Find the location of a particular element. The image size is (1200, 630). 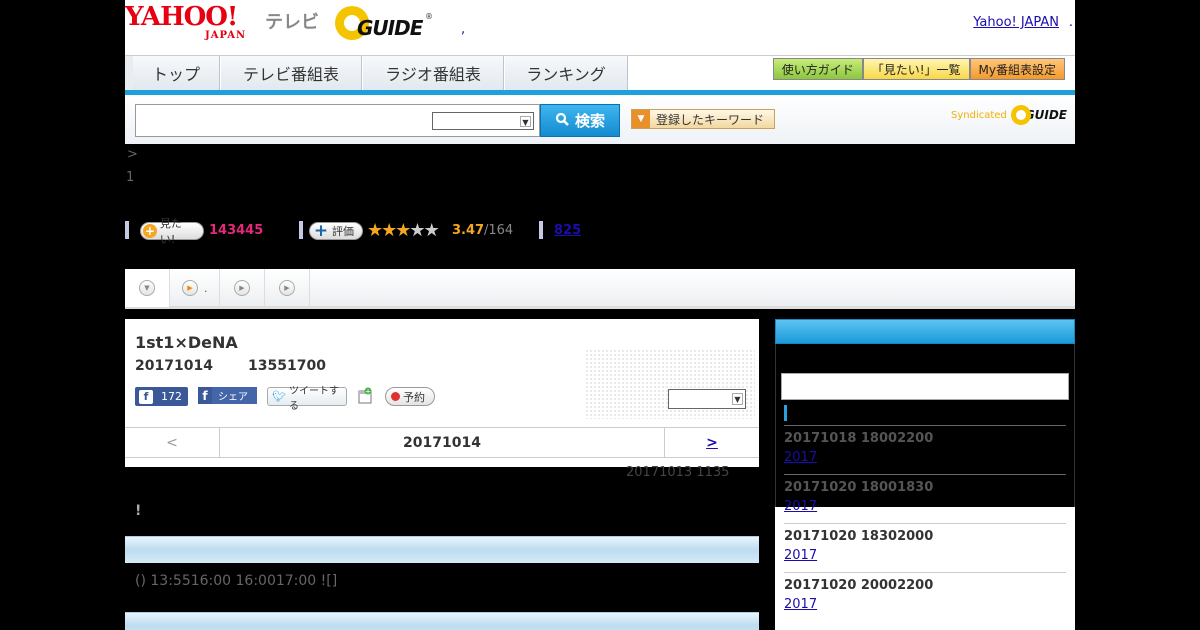

facebook-share-button: f シェア is located at coordinates (227, 395).